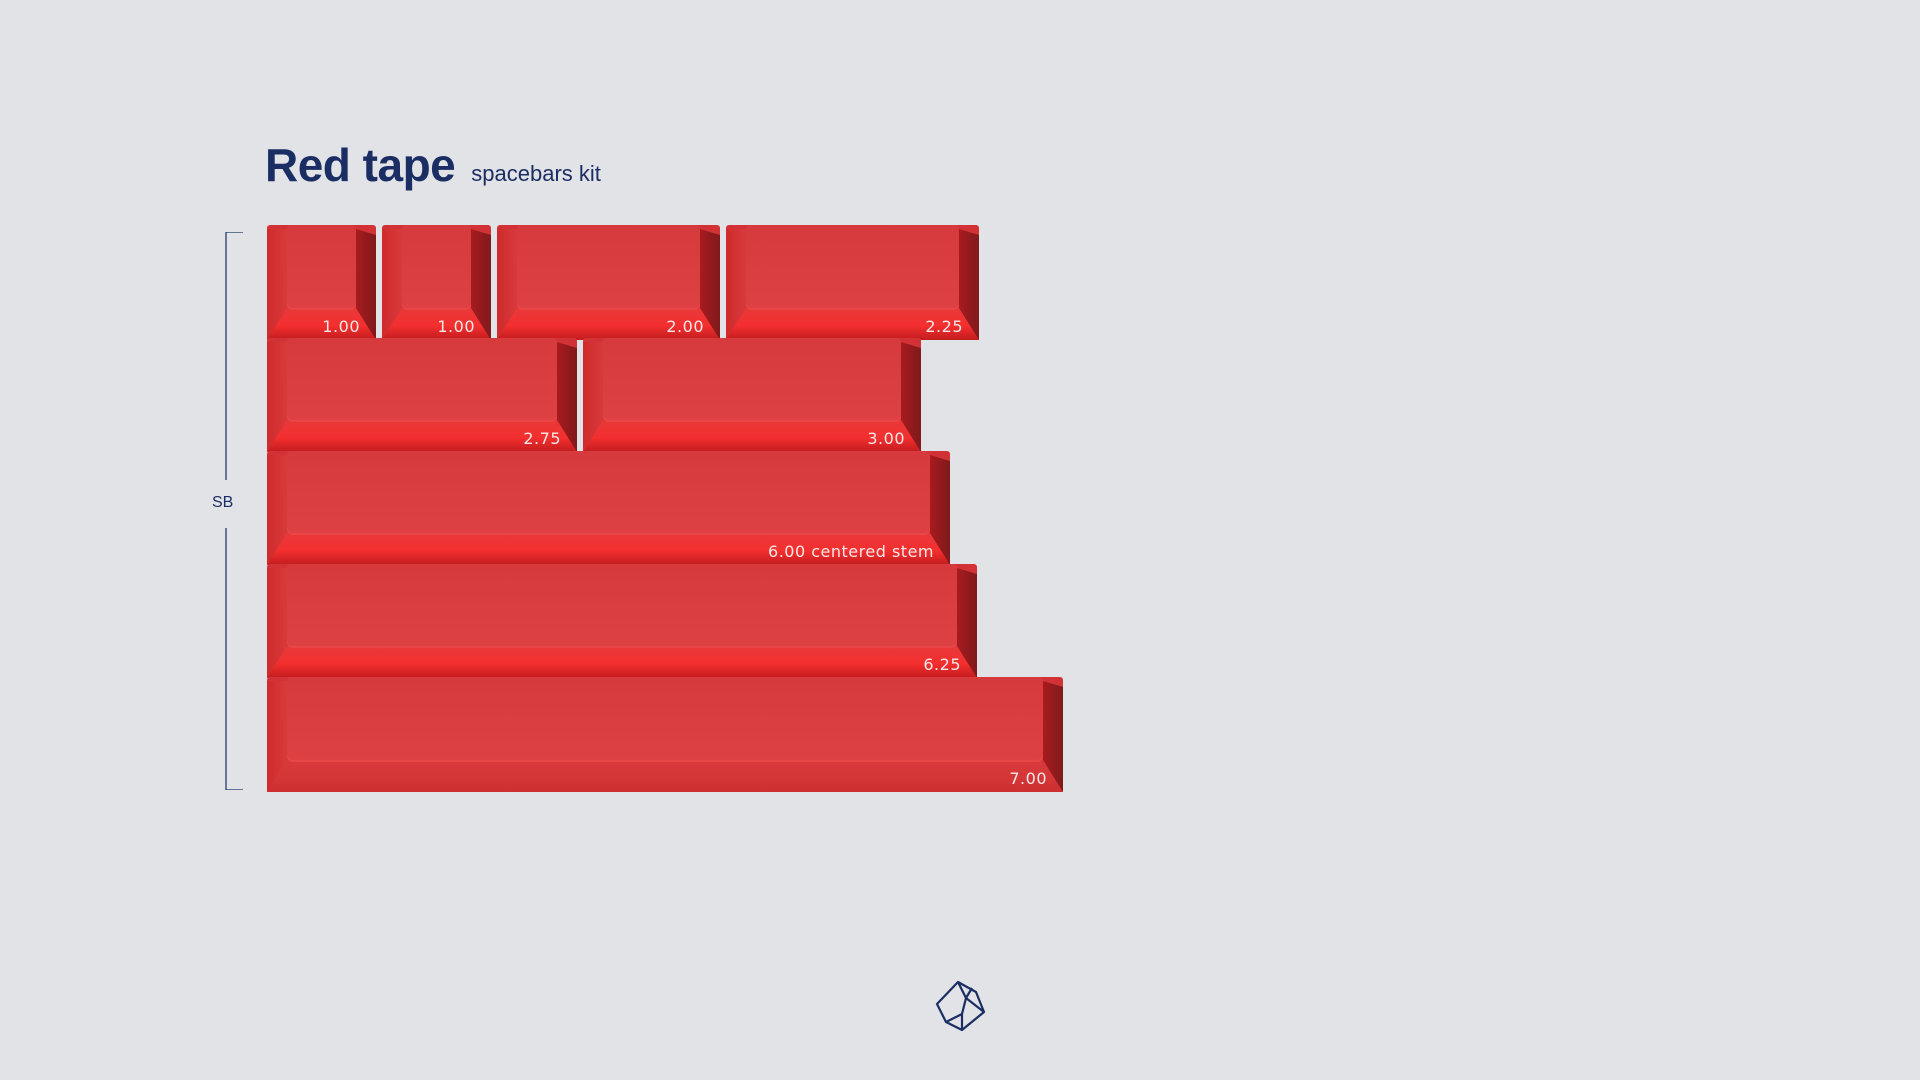 Image resolution: width=1920 pixels, height=1080 pixels. I want to click on keycap-2-75u: 2.75, so click(422, 395).